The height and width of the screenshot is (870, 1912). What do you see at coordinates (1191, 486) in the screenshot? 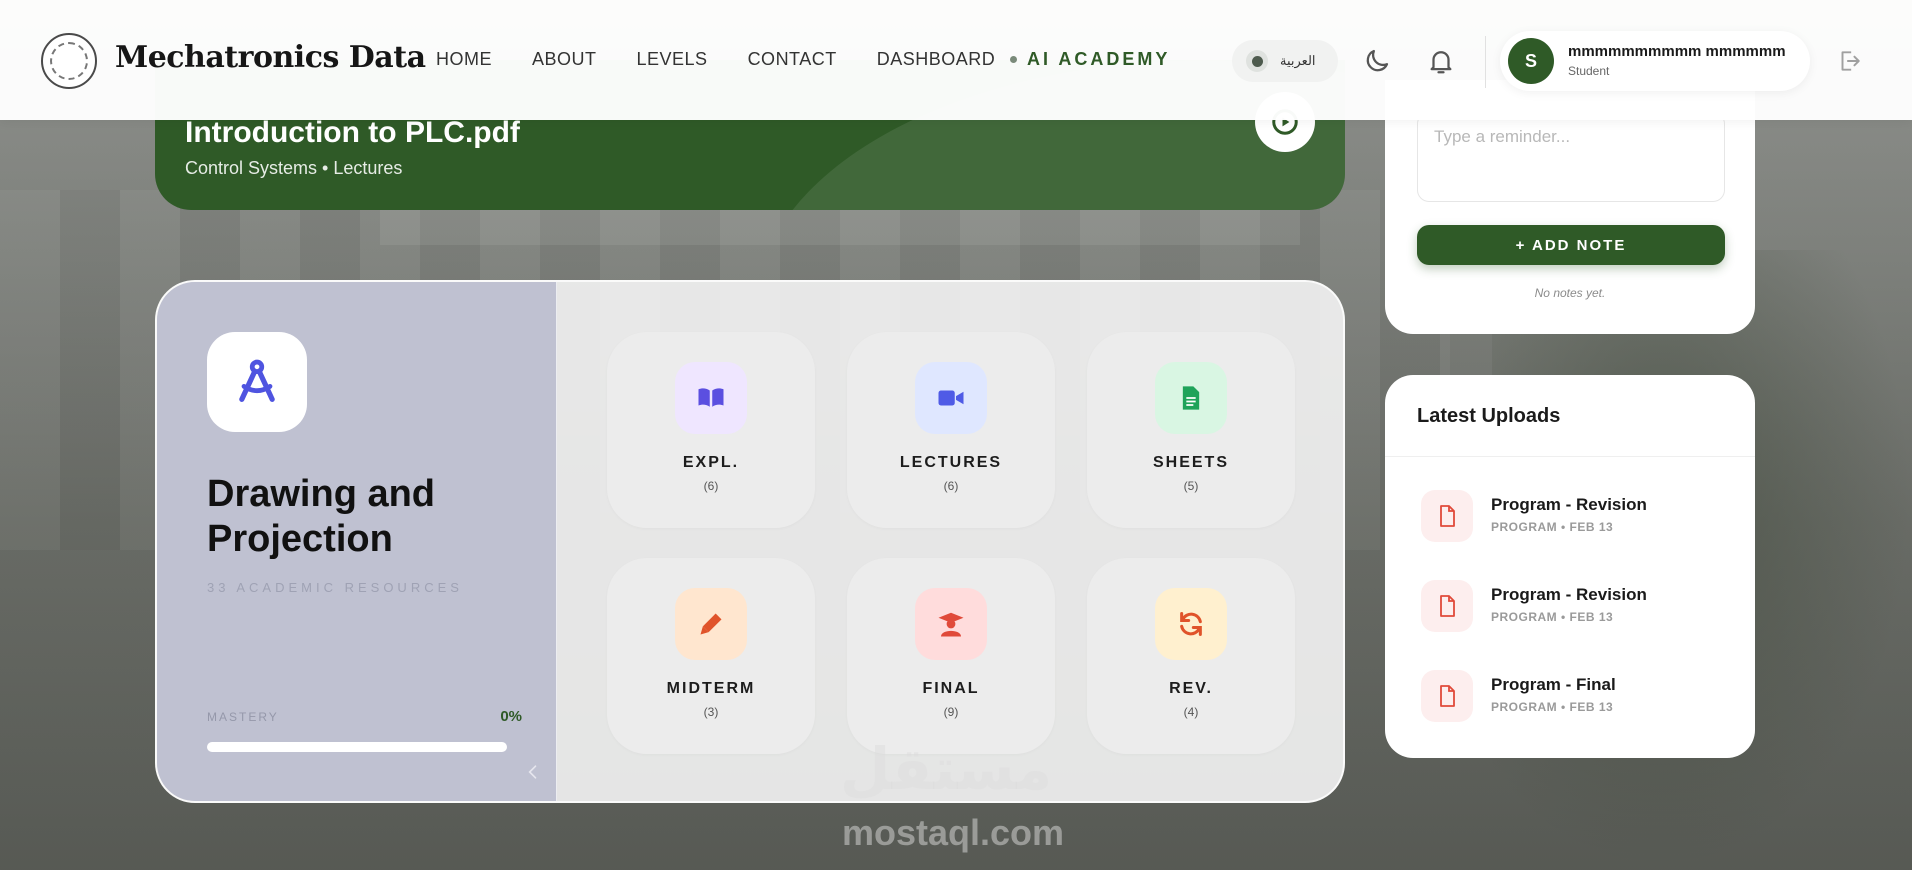
I see `tile-count: (5)` at bounding box center [1191, 486].